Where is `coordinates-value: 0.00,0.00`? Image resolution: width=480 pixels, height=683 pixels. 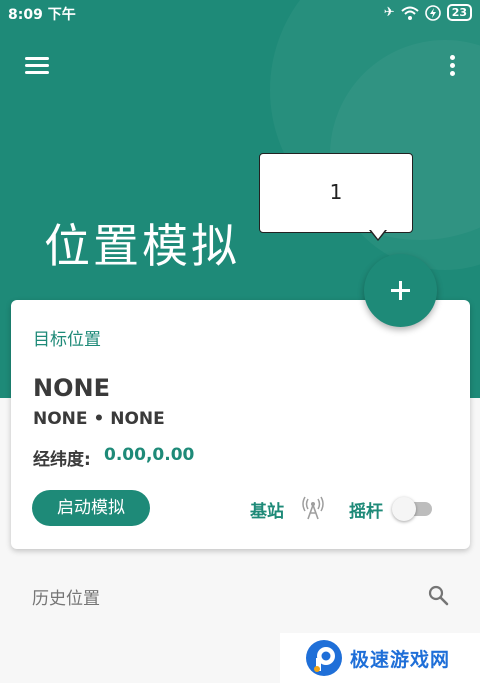
coordinates-value: 0.00,0.00 is located at coordinates (149, 455).